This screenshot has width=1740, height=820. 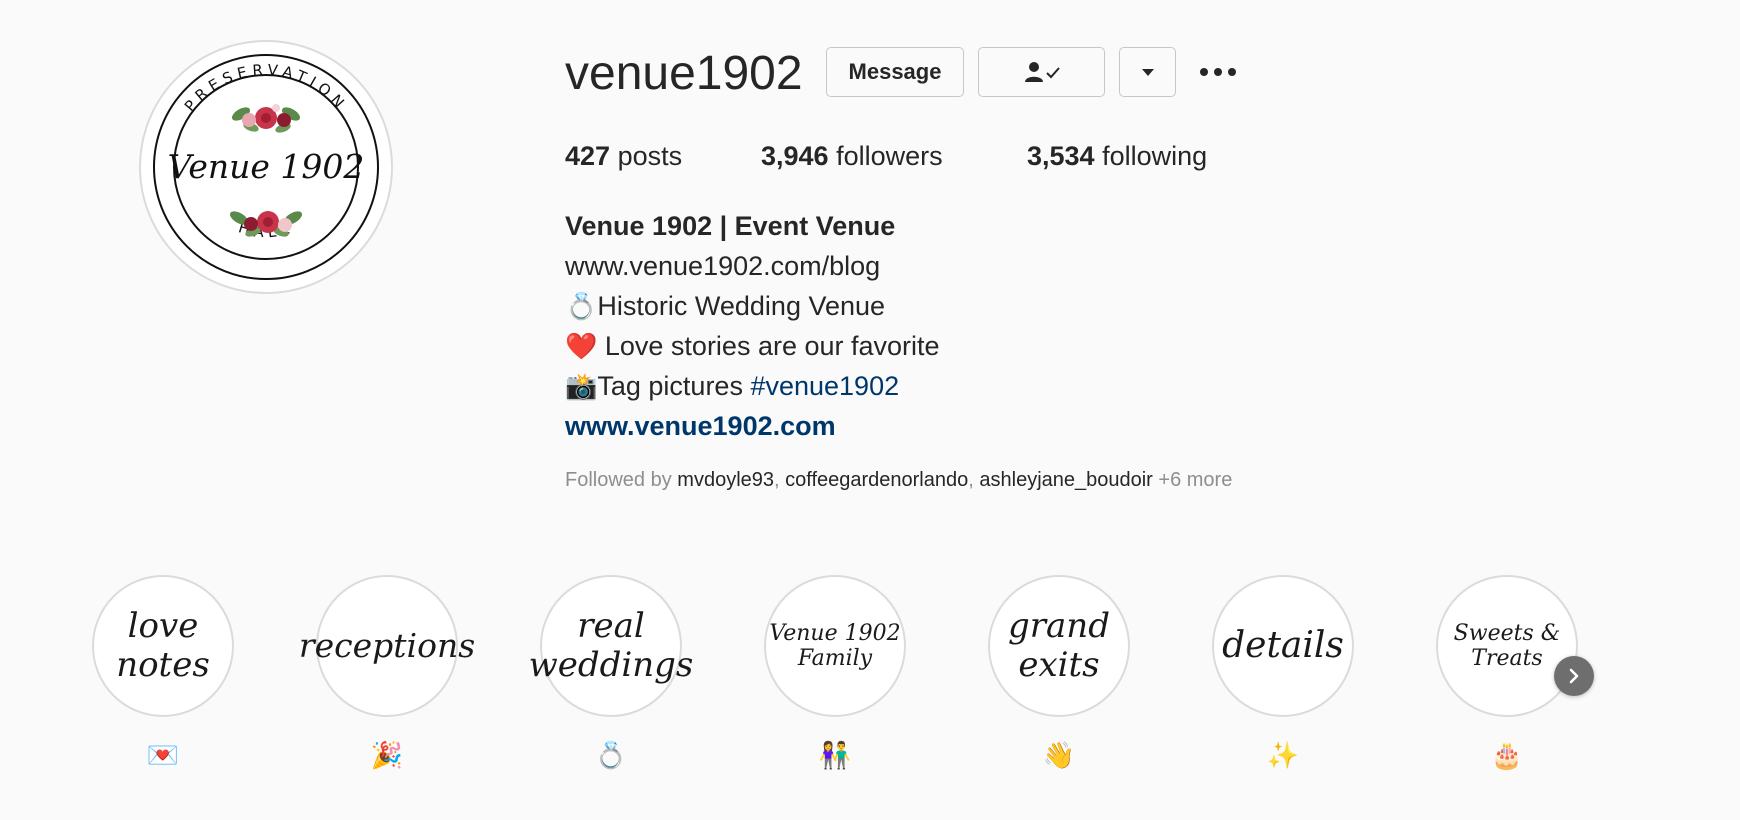 I want to click on profile-username: venue1902, so click(x=684, y=73).